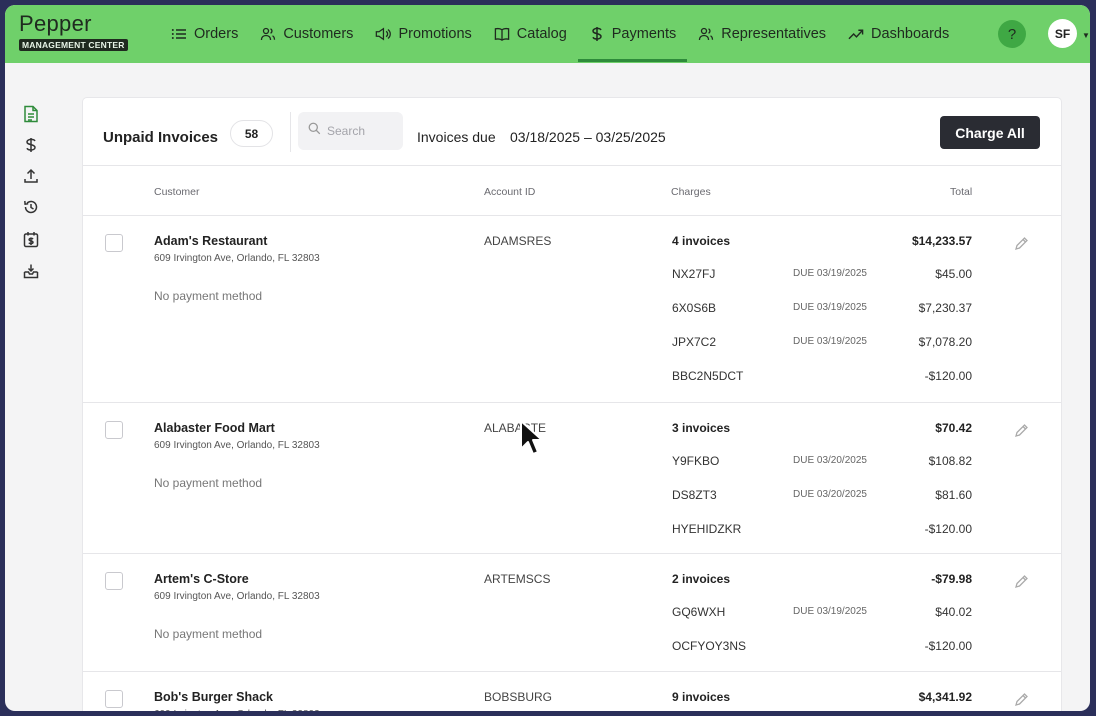 Image resolution: width=1096 pixels, height=716 pixels. Describe the element at coordinates (1012, 34) in the screenshot. I see `help-button: ?` at that location.